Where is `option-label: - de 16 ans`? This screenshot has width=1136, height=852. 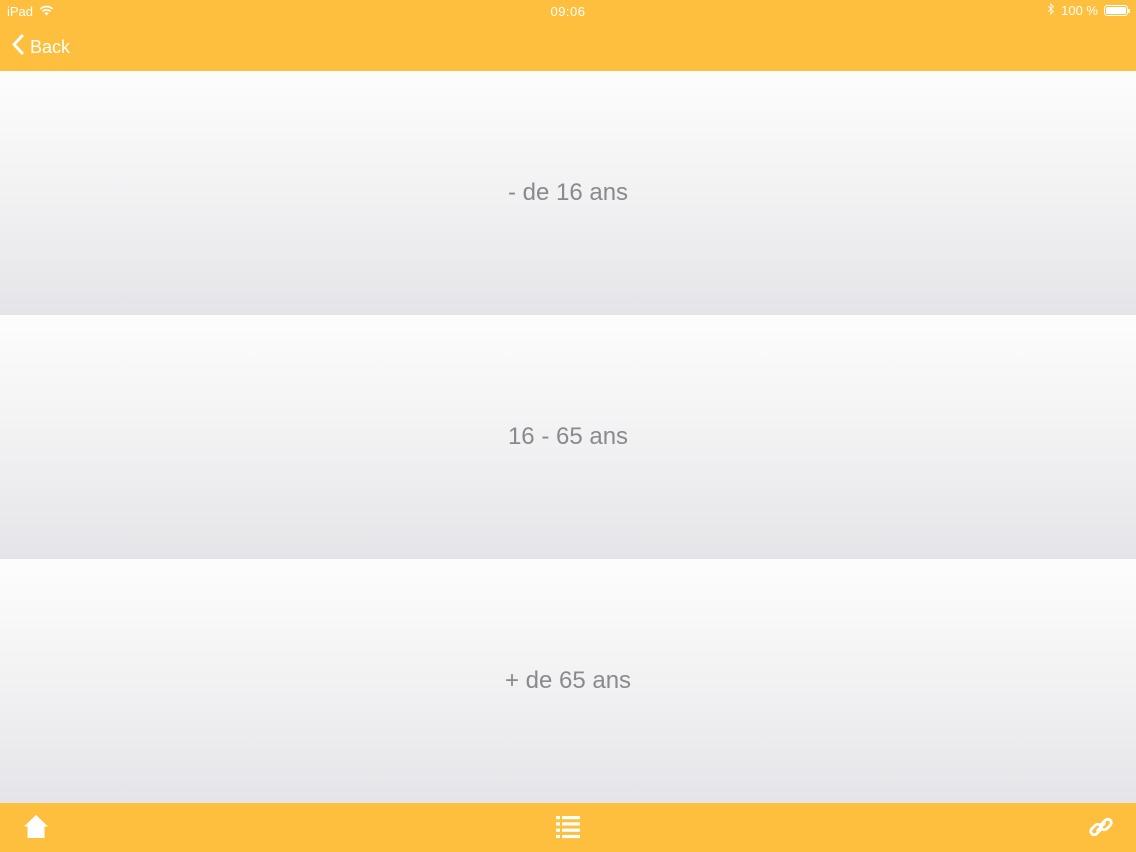 option-label: - de 16 ans is located at coordinates (568, 192).